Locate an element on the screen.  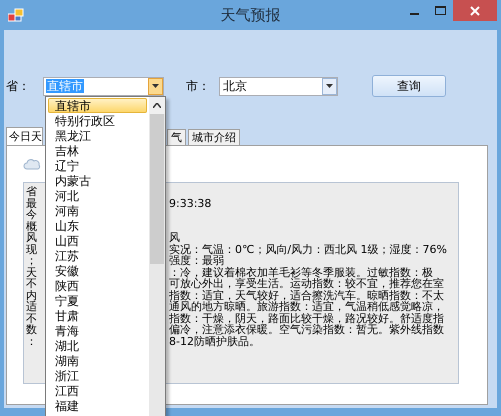
province-option: 湖北 is located at coordinates (97, 345).